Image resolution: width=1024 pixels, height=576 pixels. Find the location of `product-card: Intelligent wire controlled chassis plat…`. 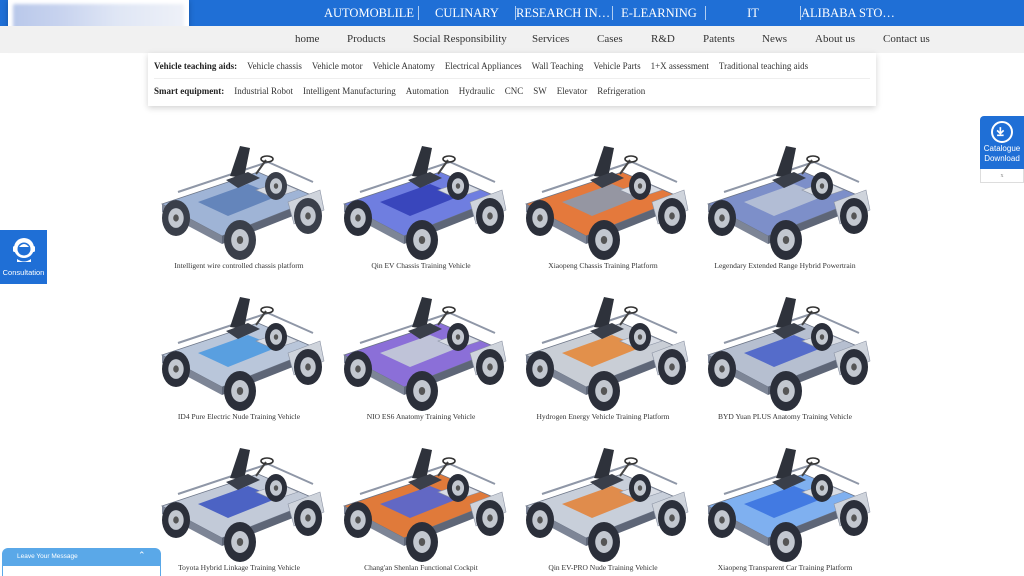

product-card: Intelligent wire controlled chassis plat… is located at coordinates (239, 205).